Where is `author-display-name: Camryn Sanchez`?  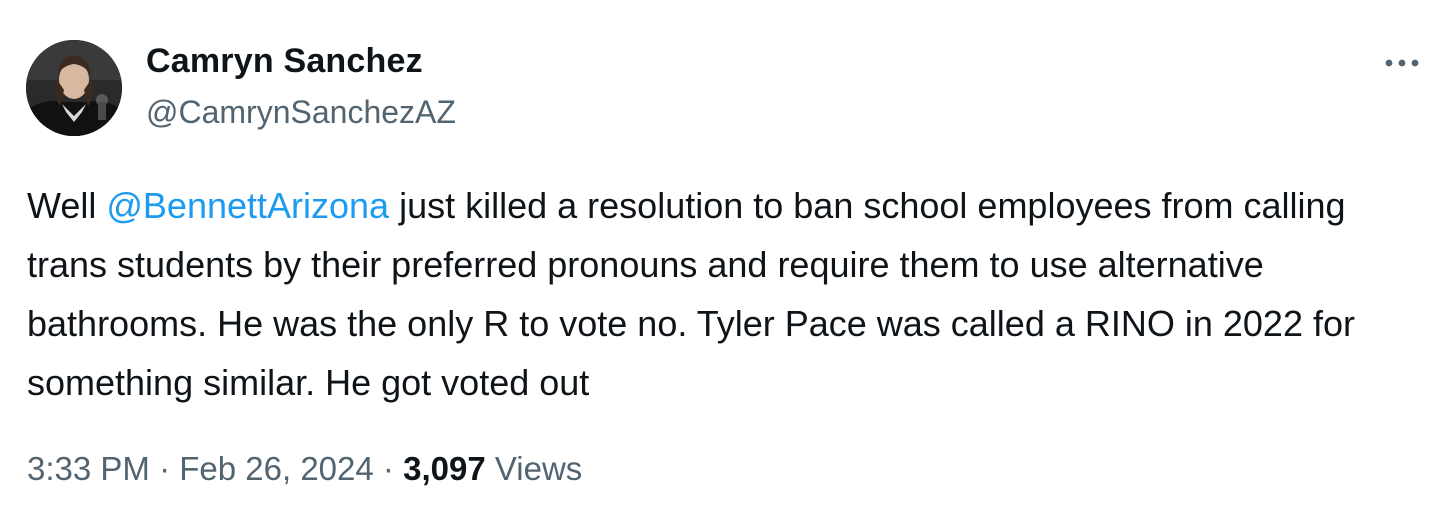
author-display-name: Camryn Sanchez is located at coordinates (284, 61).